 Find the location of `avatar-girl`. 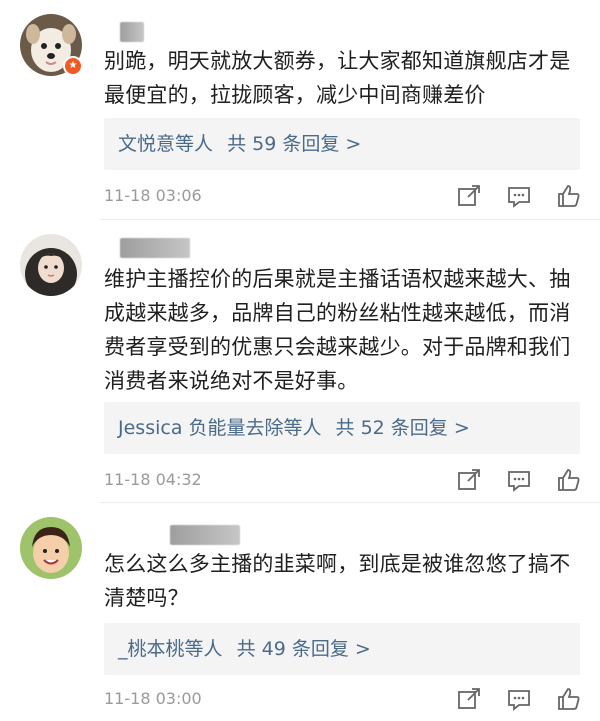

avatar-girl is located at coordinates (51, 265).